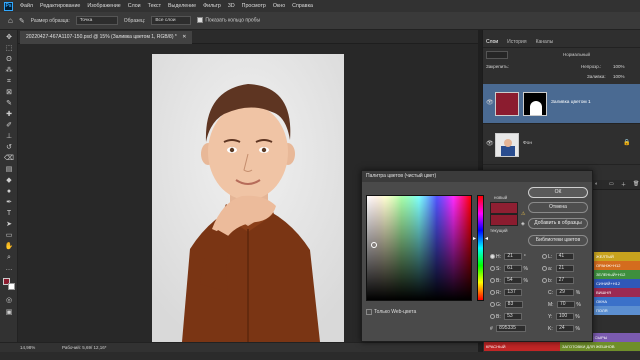 The image size is (640, 360). Describe the element at coordinates (10, 20) in the screenshot. I see `home-icon: ⌂` at that location.